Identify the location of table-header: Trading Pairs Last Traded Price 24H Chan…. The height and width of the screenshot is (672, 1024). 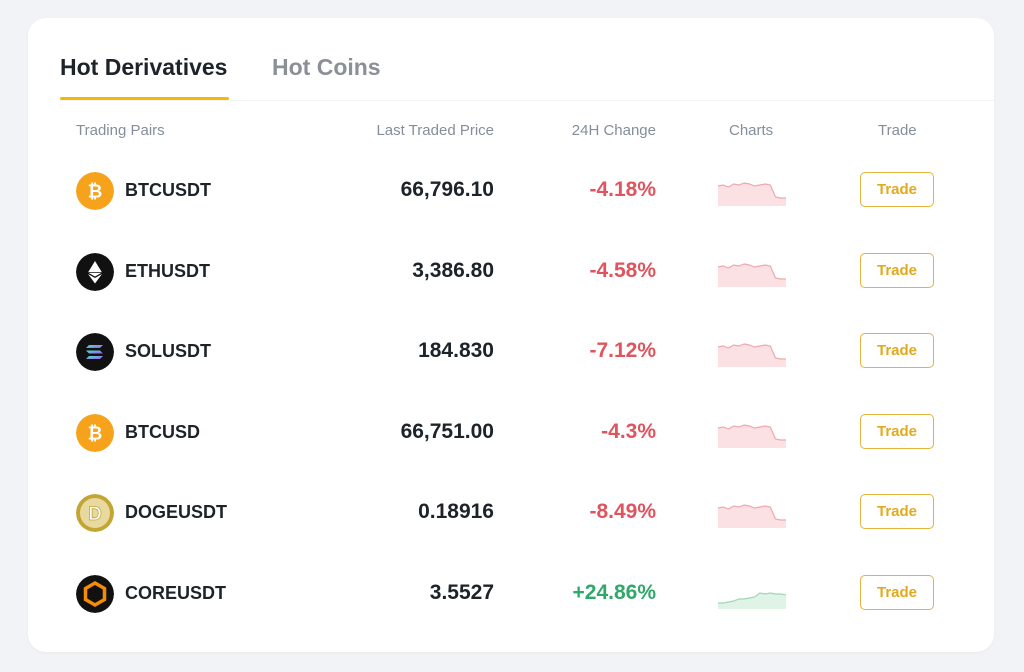
(511, 134).